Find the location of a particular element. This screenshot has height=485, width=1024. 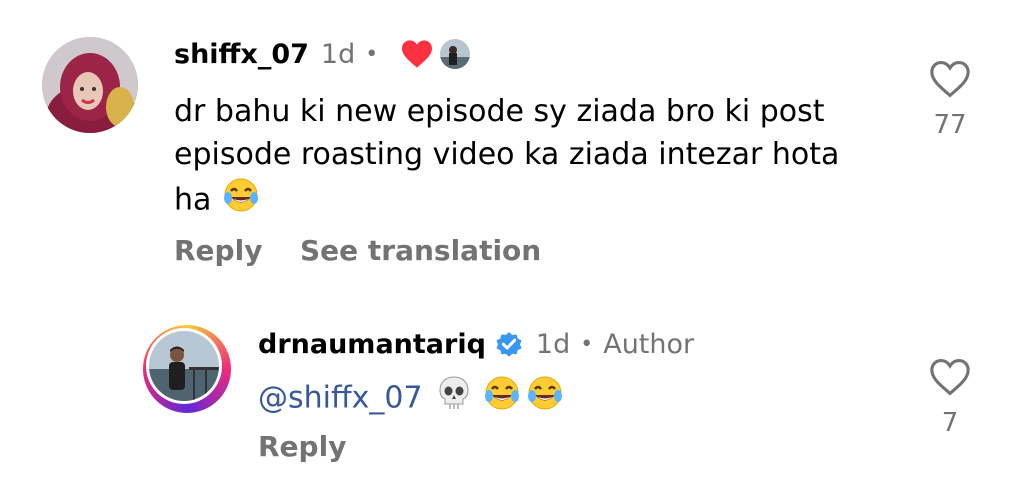

reply-header: drnaumantariq 1d • Author is located at coordinates (476, 344).